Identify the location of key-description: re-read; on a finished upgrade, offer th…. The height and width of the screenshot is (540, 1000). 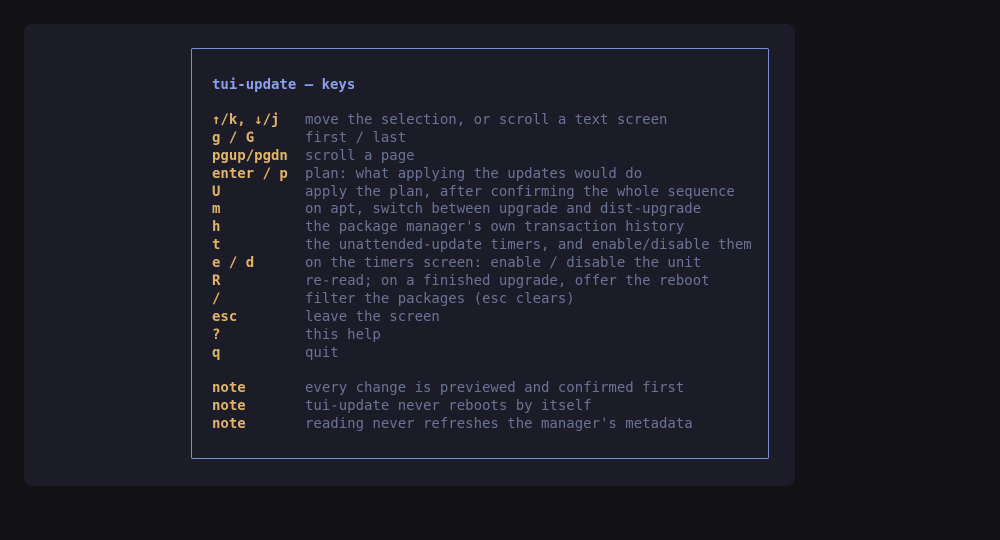
(507, 281).